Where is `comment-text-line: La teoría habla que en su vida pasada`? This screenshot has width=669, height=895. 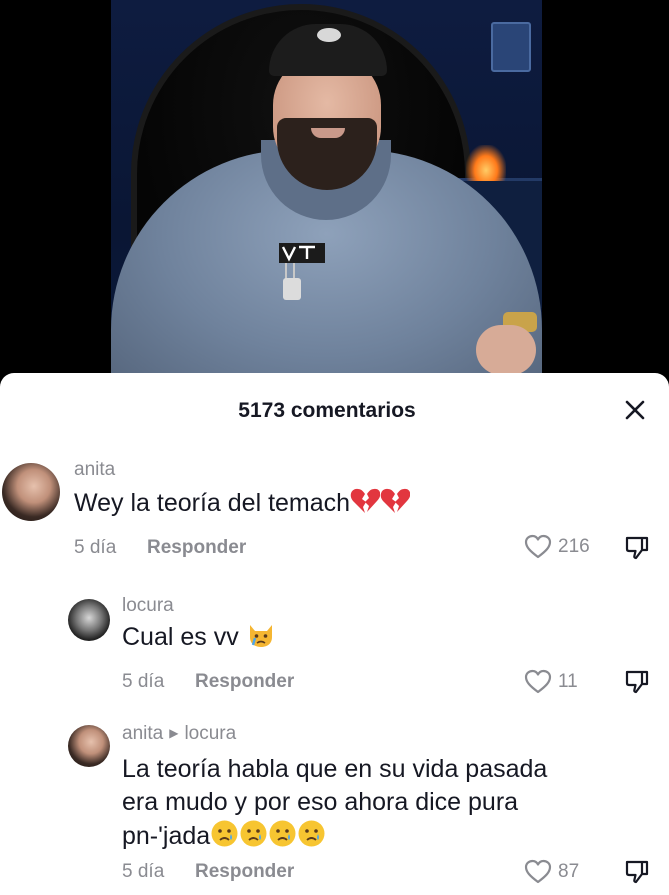 comment-text-line: La teoría habla que en su vida pasada is located at coordinates (335, 769).